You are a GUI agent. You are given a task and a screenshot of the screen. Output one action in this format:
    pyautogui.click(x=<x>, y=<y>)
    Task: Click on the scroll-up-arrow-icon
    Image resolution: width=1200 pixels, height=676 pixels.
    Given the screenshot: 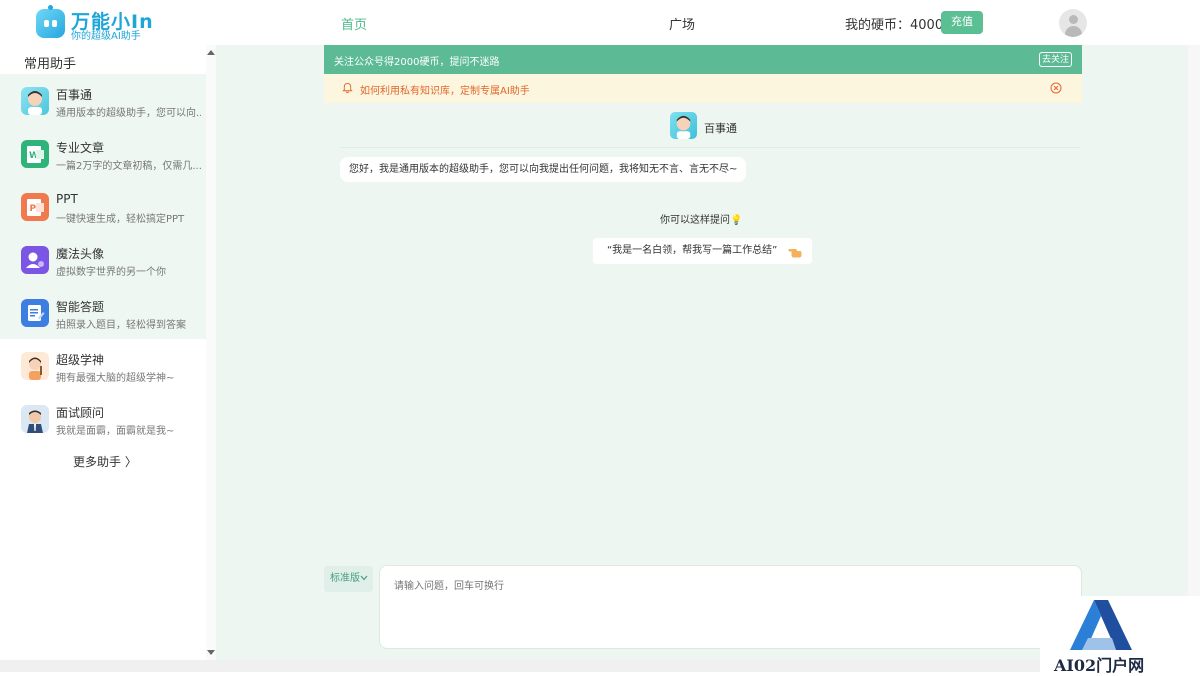 What is the action you would take?
    pyautogui.click(x=211, y=52)
    